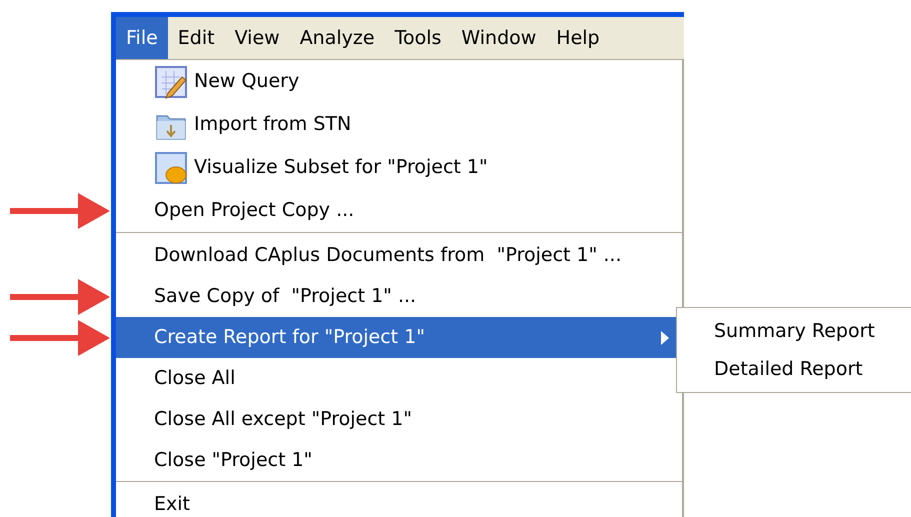 The width and height of the screenshot is (911, 517). Describe the element at coordinates (578, 38) in the screenshot. I see `menu-bar-item: Help` at that location.